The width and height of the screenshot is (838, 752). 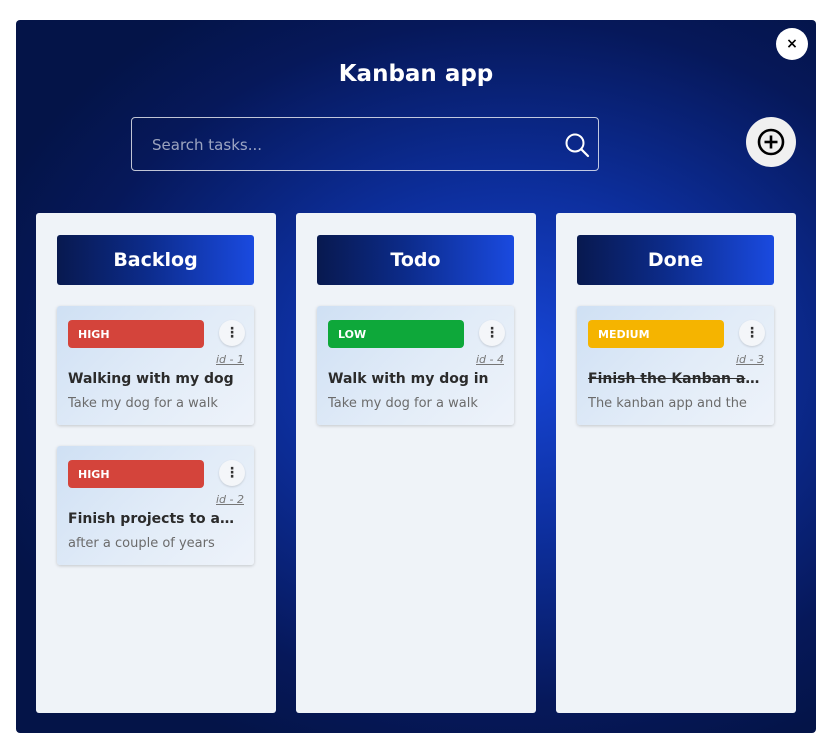 What do you see at coordinates (151, 379) in the screenshot?
I see `card-title: Walking with my dog` at bounding box center [151, 379].